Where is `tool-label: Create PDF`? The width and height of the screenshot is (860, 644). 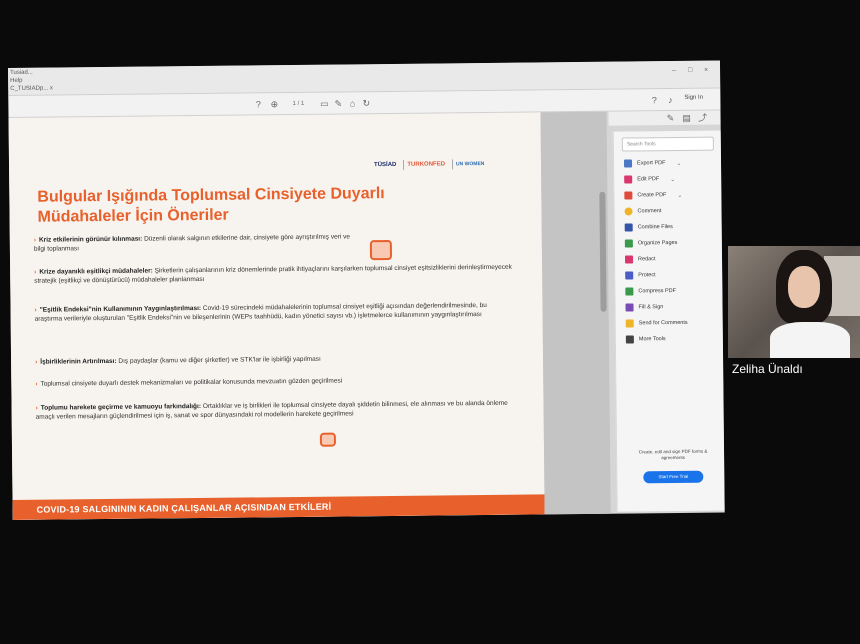
tool-label: Create PDF is located at coordinates (652, 195).